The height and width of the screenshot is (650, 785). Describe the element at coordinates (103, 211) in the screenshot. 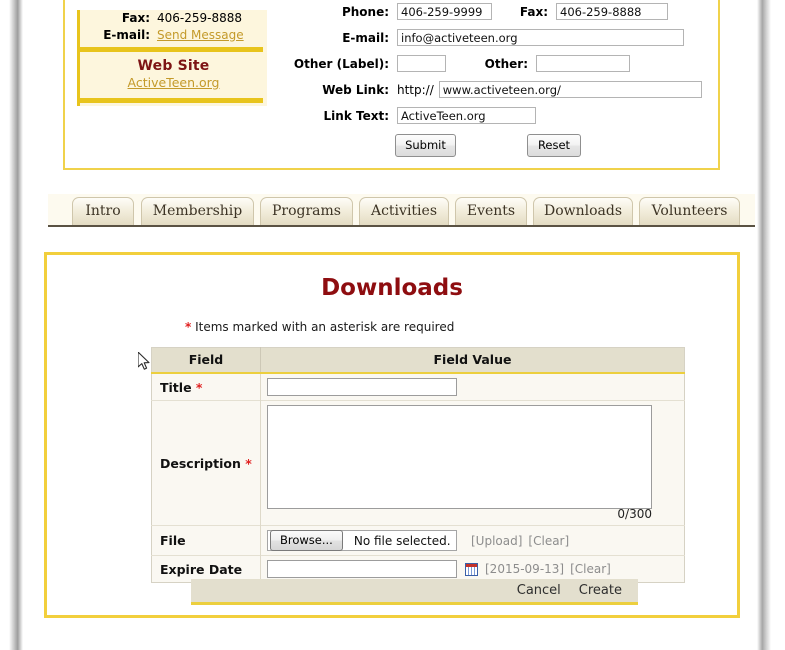

I see `tab-intro: Intro` at that location.